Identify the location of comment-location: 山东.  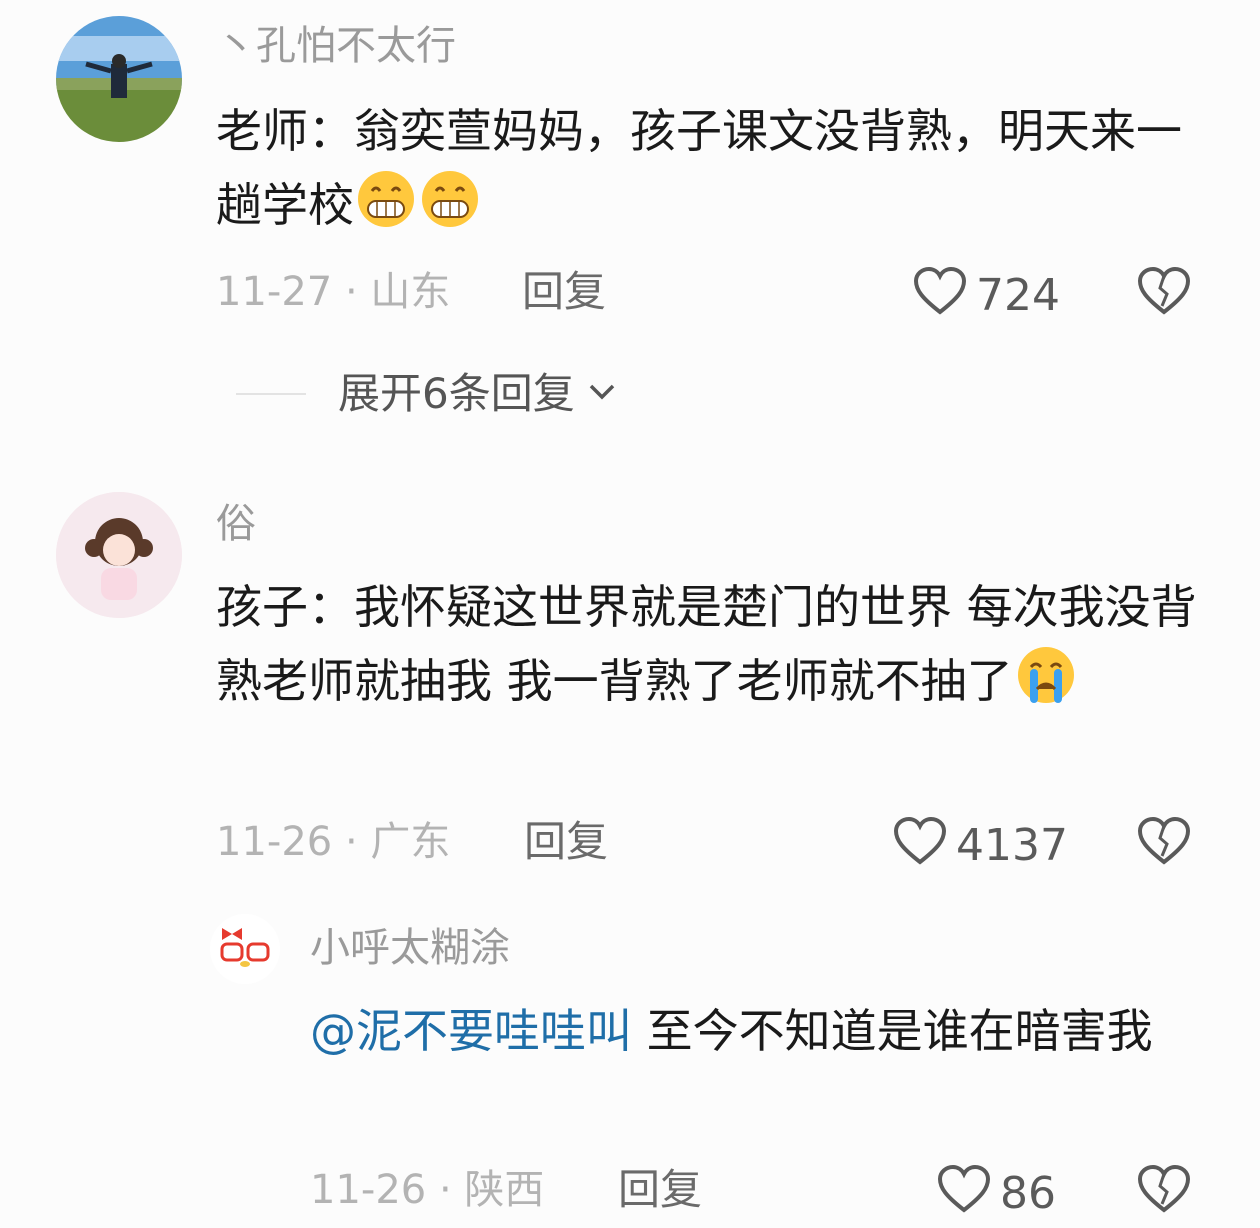
(410, 292).